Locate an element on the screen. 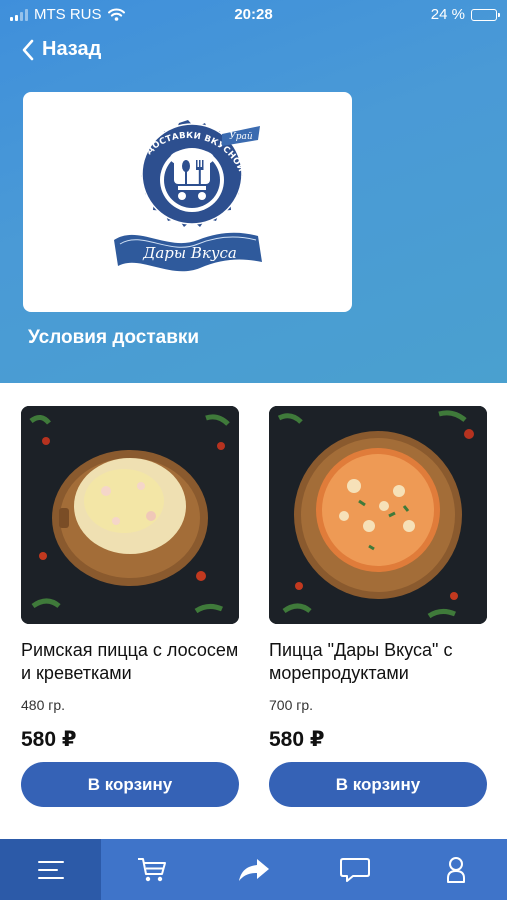  tab-chat is located at coordinates (354, 869).